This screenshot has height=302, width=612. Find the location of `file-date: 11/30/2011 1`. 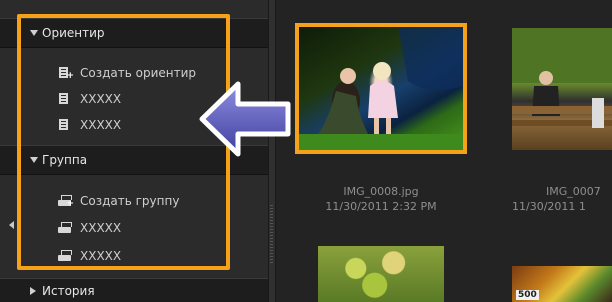

file-date: 11/30/2011 1 is located at coordinates (549, 206).